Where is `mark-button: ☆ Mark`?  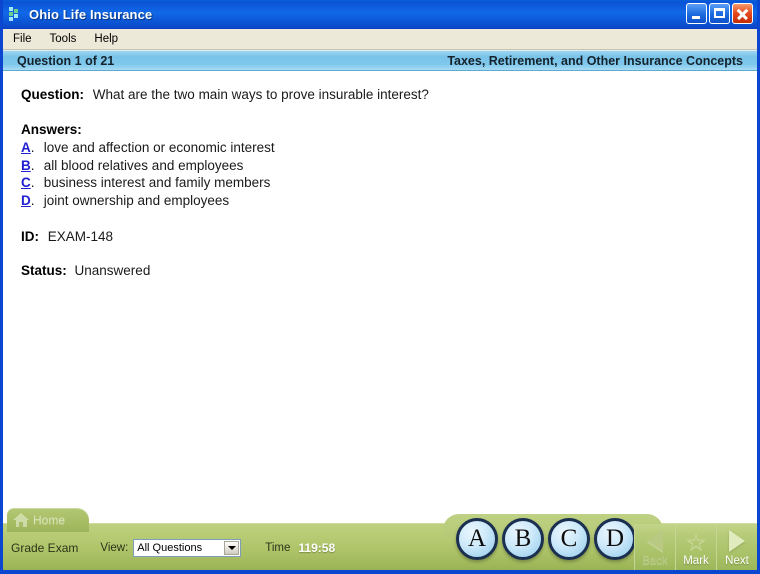
mark-button: ☆ Mark is located at coordinates (695, 547).